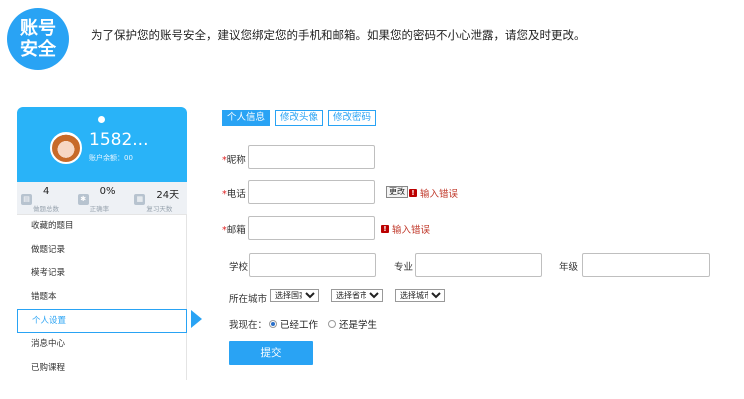 The image size is (744, 399). I want to click on stat-days-value: 24天, so click(168, 195).